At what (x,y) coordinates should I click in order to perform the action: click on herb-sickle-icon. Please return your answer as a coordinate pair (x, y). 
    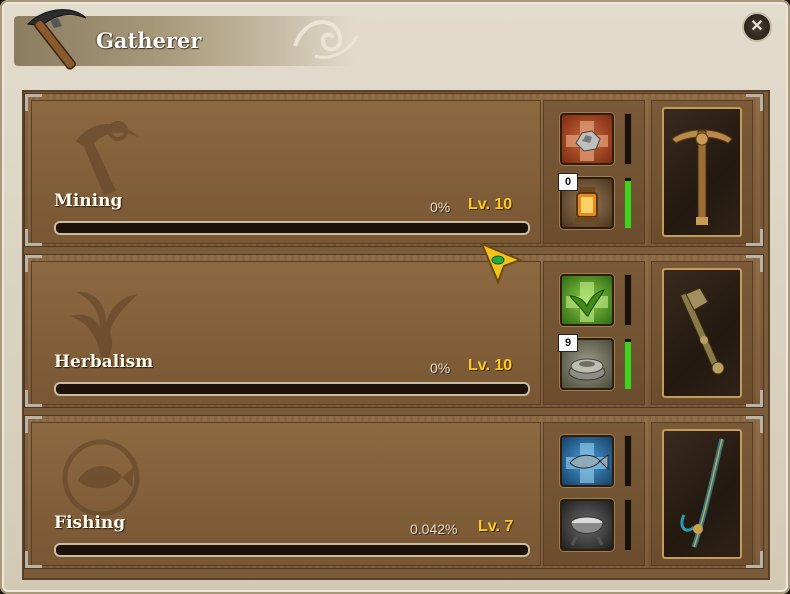
    Looking at the image, I should click on (702, 331).